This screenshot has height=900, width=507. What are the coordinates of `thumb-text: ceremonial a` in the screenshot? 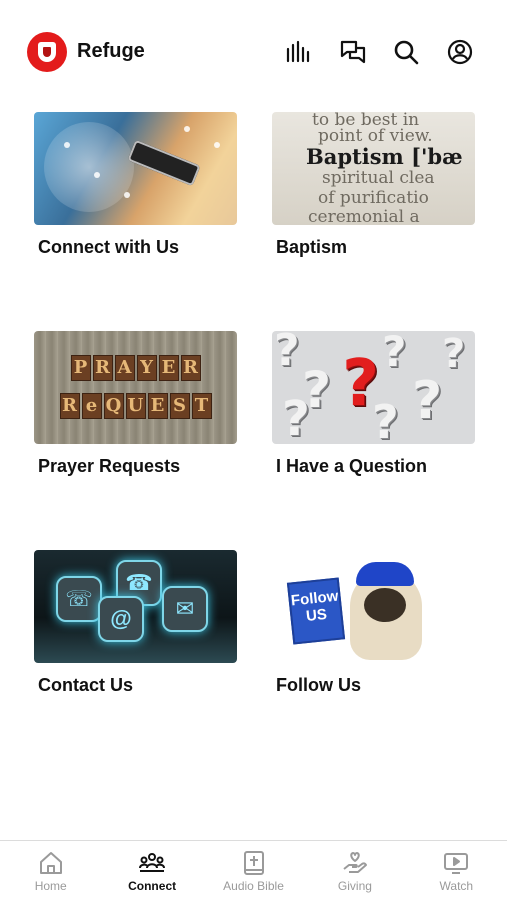 It's located at (364, 216).